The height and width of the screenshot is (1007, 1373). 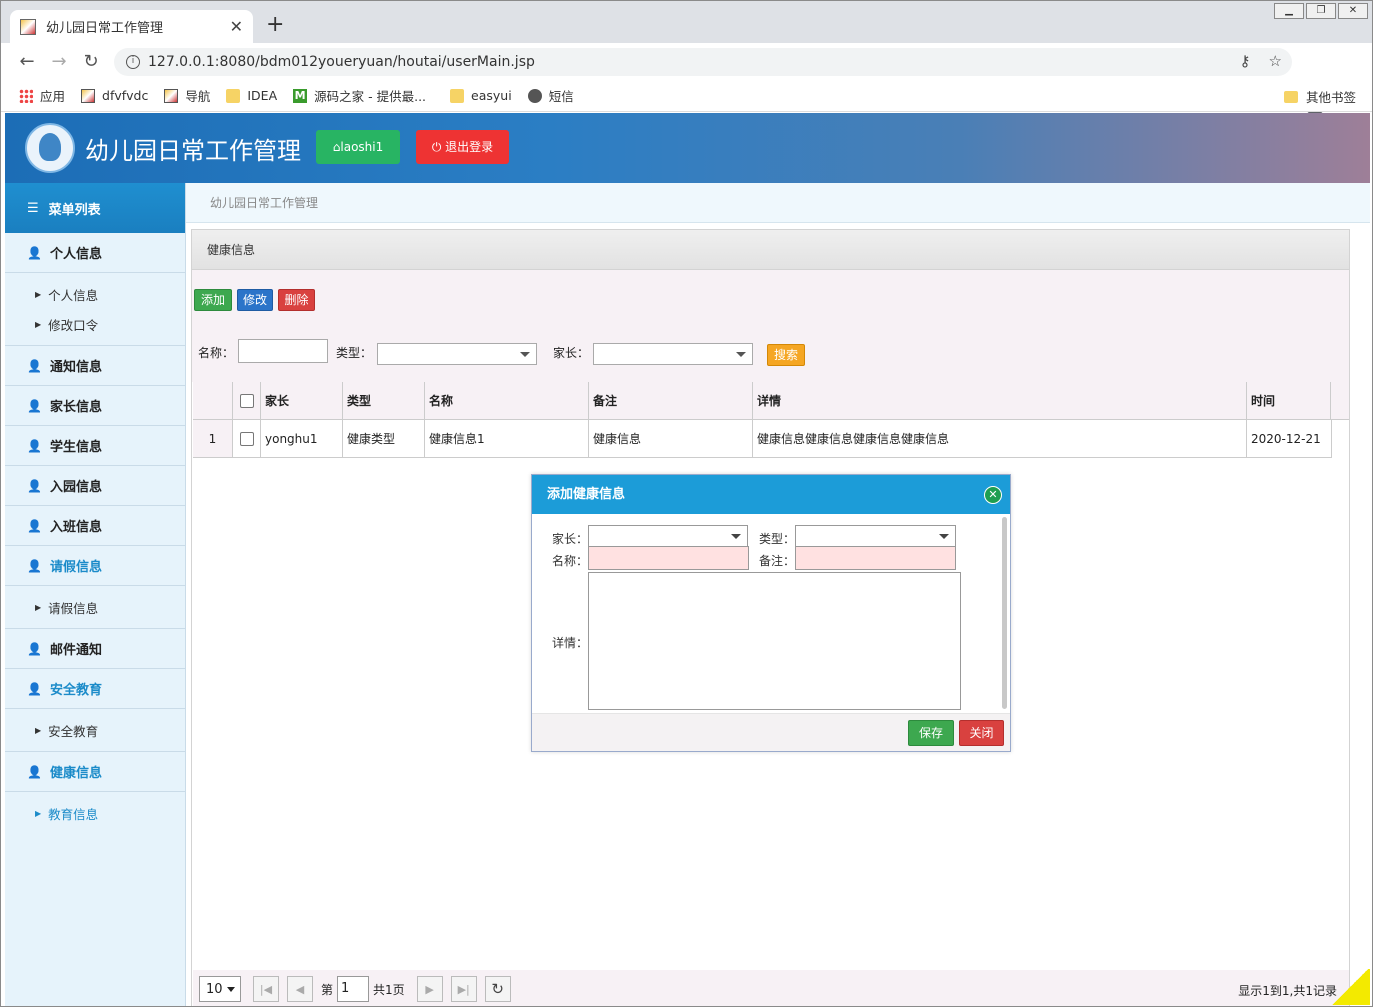 What do you see at coordinates (91, 61) in the screenshot?
I see `reload-icon: ↻` at bounding box center [91, 61].